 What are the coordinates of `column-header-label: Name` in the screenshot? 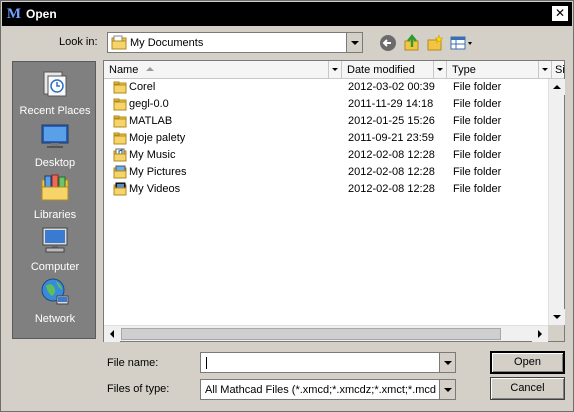 It's located at (124, 70).